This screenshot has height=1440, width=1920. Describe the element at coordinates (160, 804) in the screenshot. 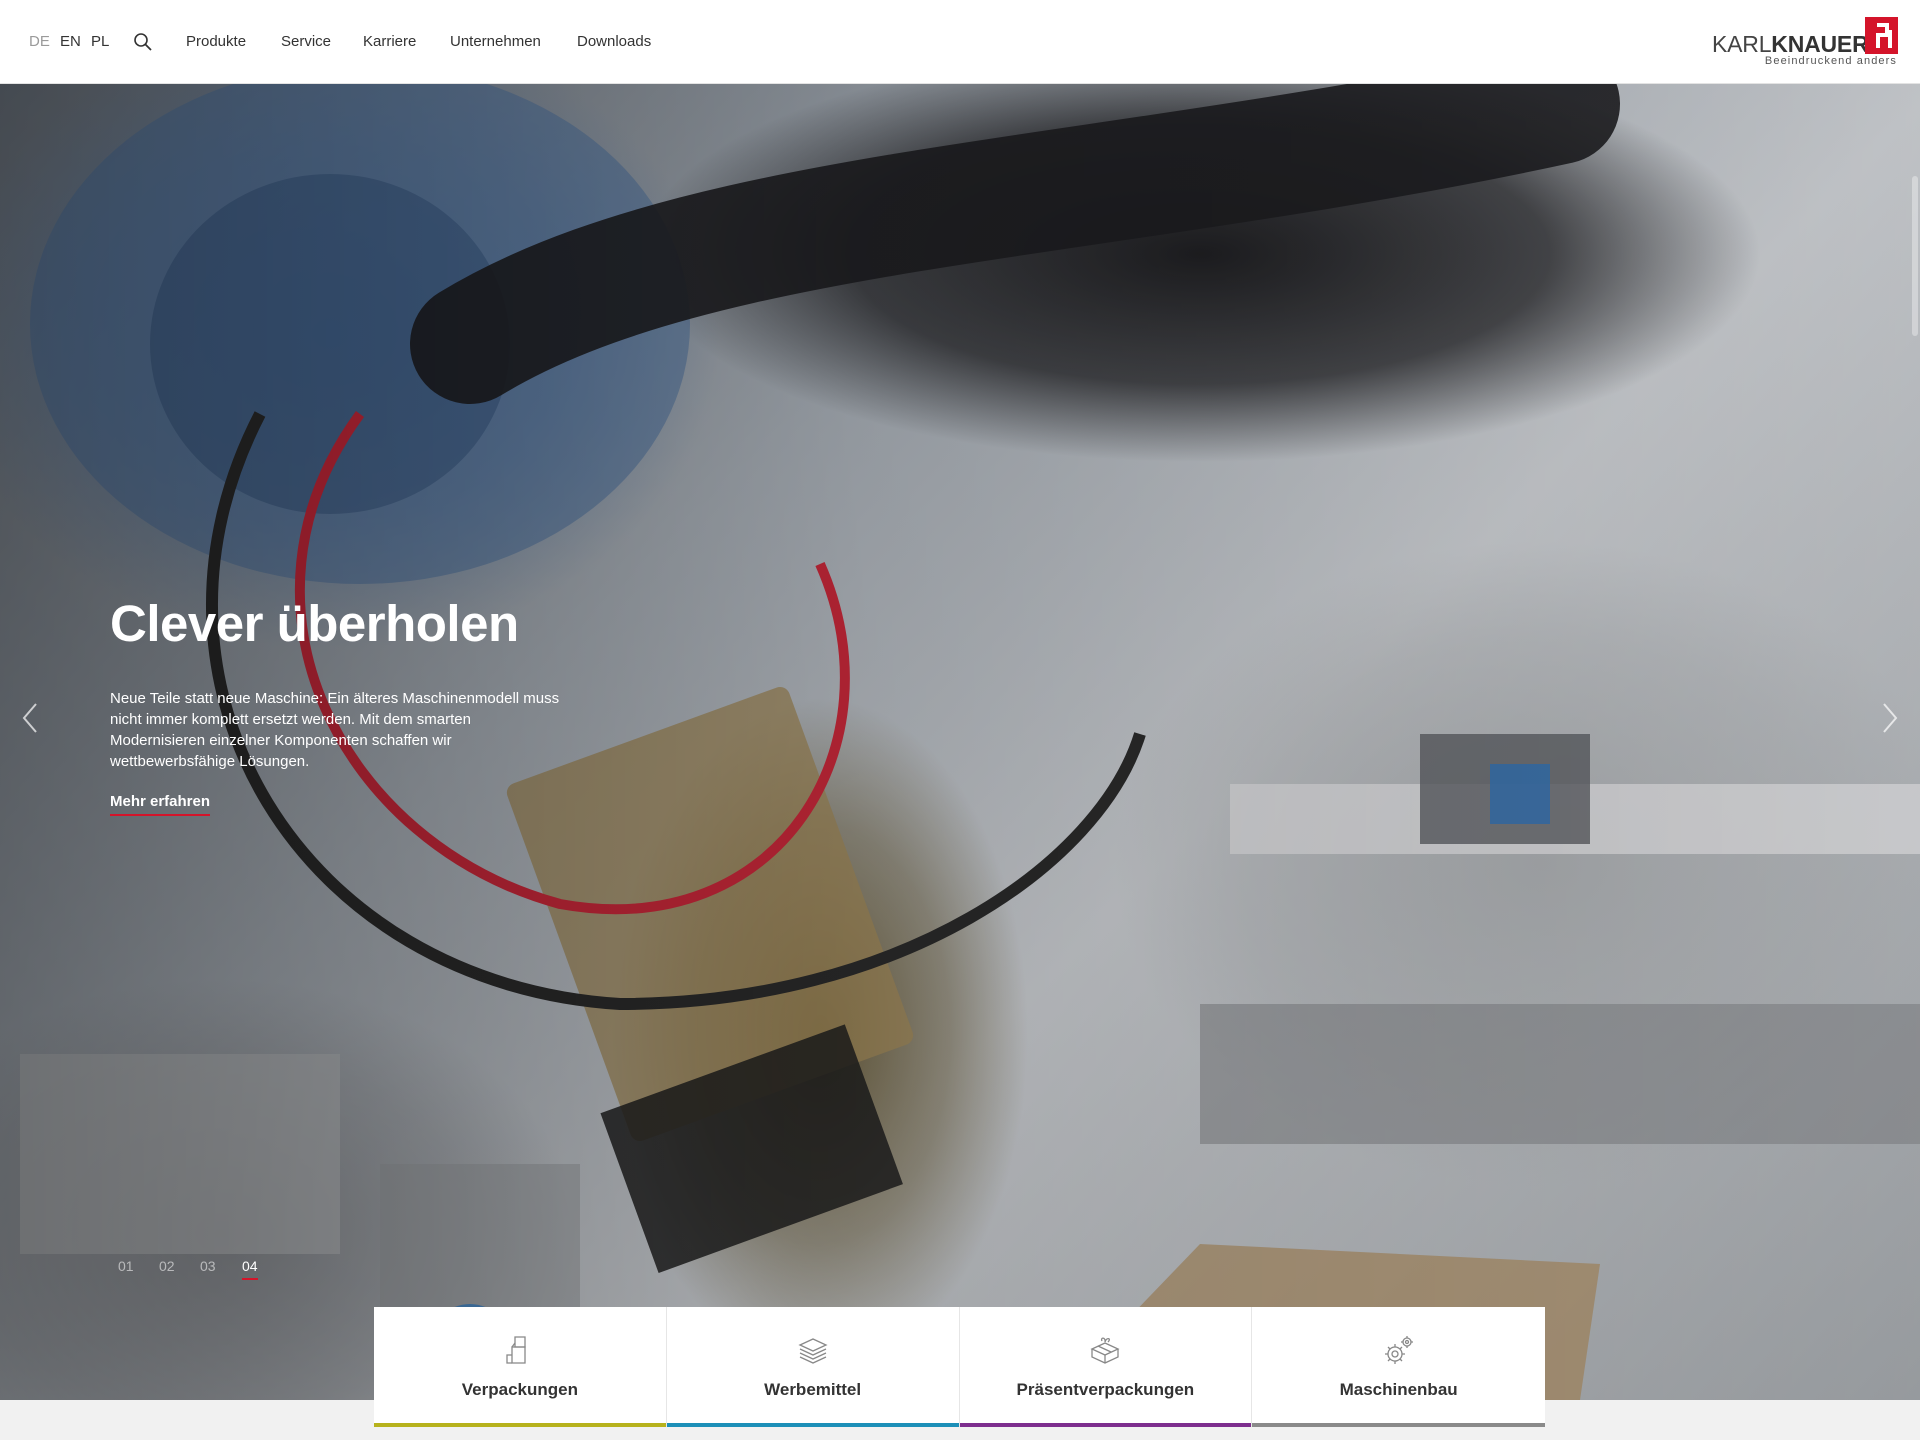

I see `hero-more-link: Mehr erfahren` at that location.